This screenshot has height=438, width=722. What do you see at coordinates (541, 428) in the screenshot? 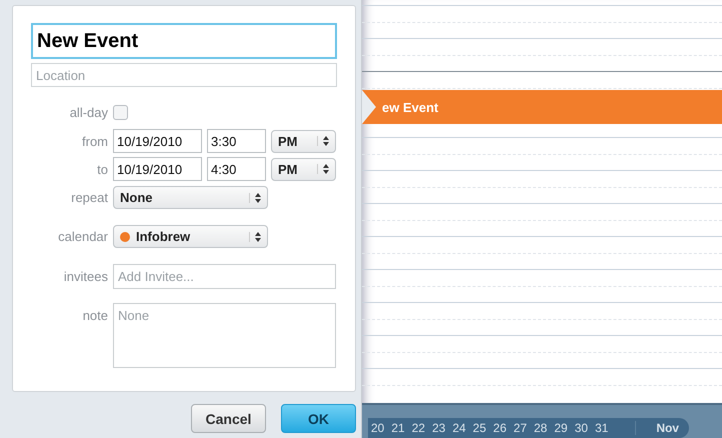
I see `date-label: 28` at bounding box center [541, 428].